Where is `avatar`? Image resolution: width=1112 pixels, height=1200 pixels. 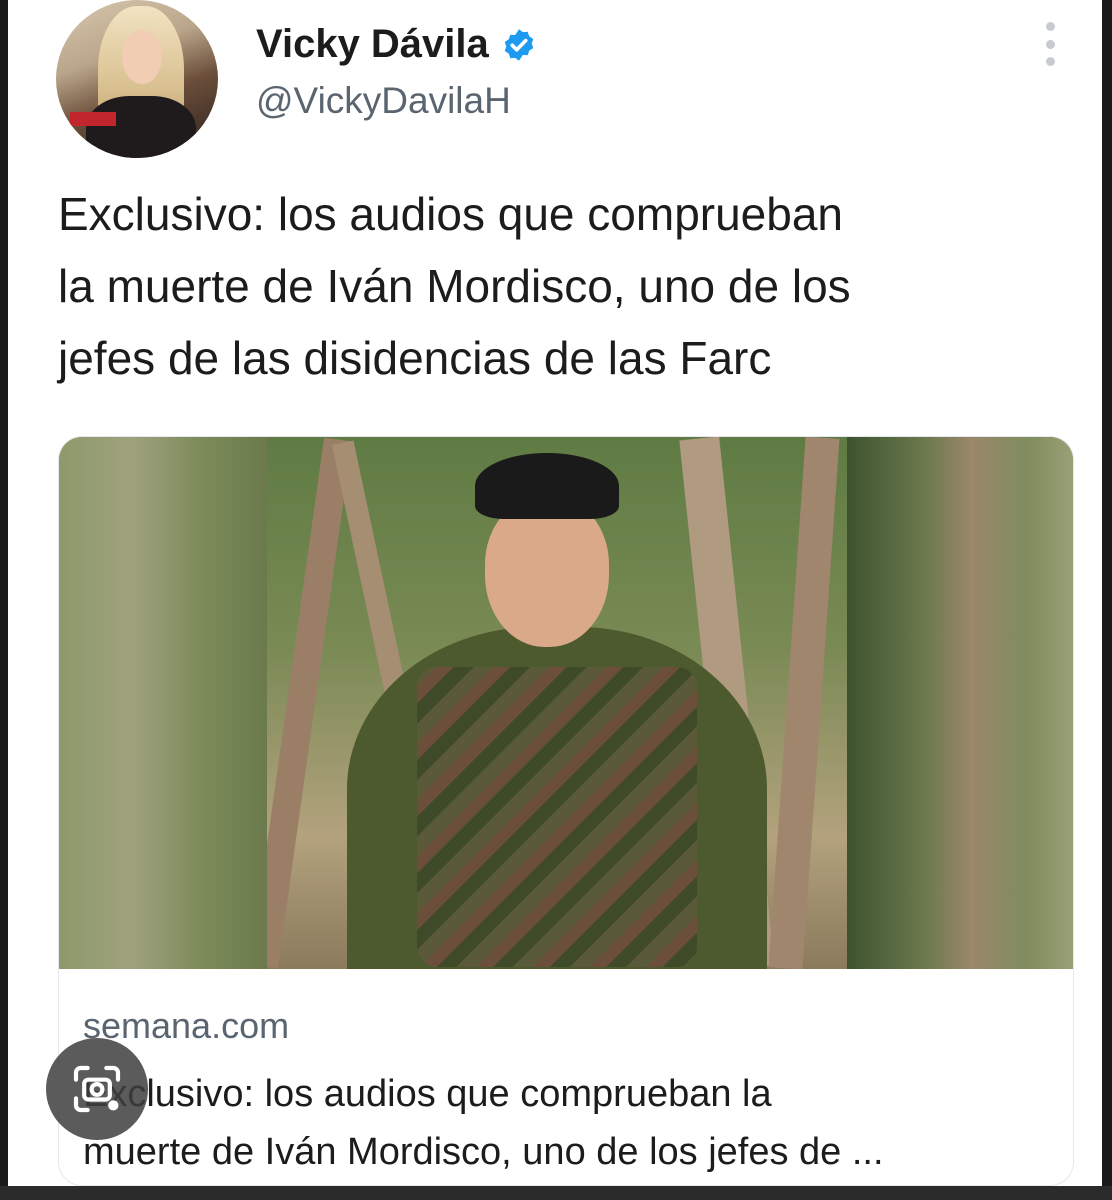 avatar is located at coordinates (137, 79).